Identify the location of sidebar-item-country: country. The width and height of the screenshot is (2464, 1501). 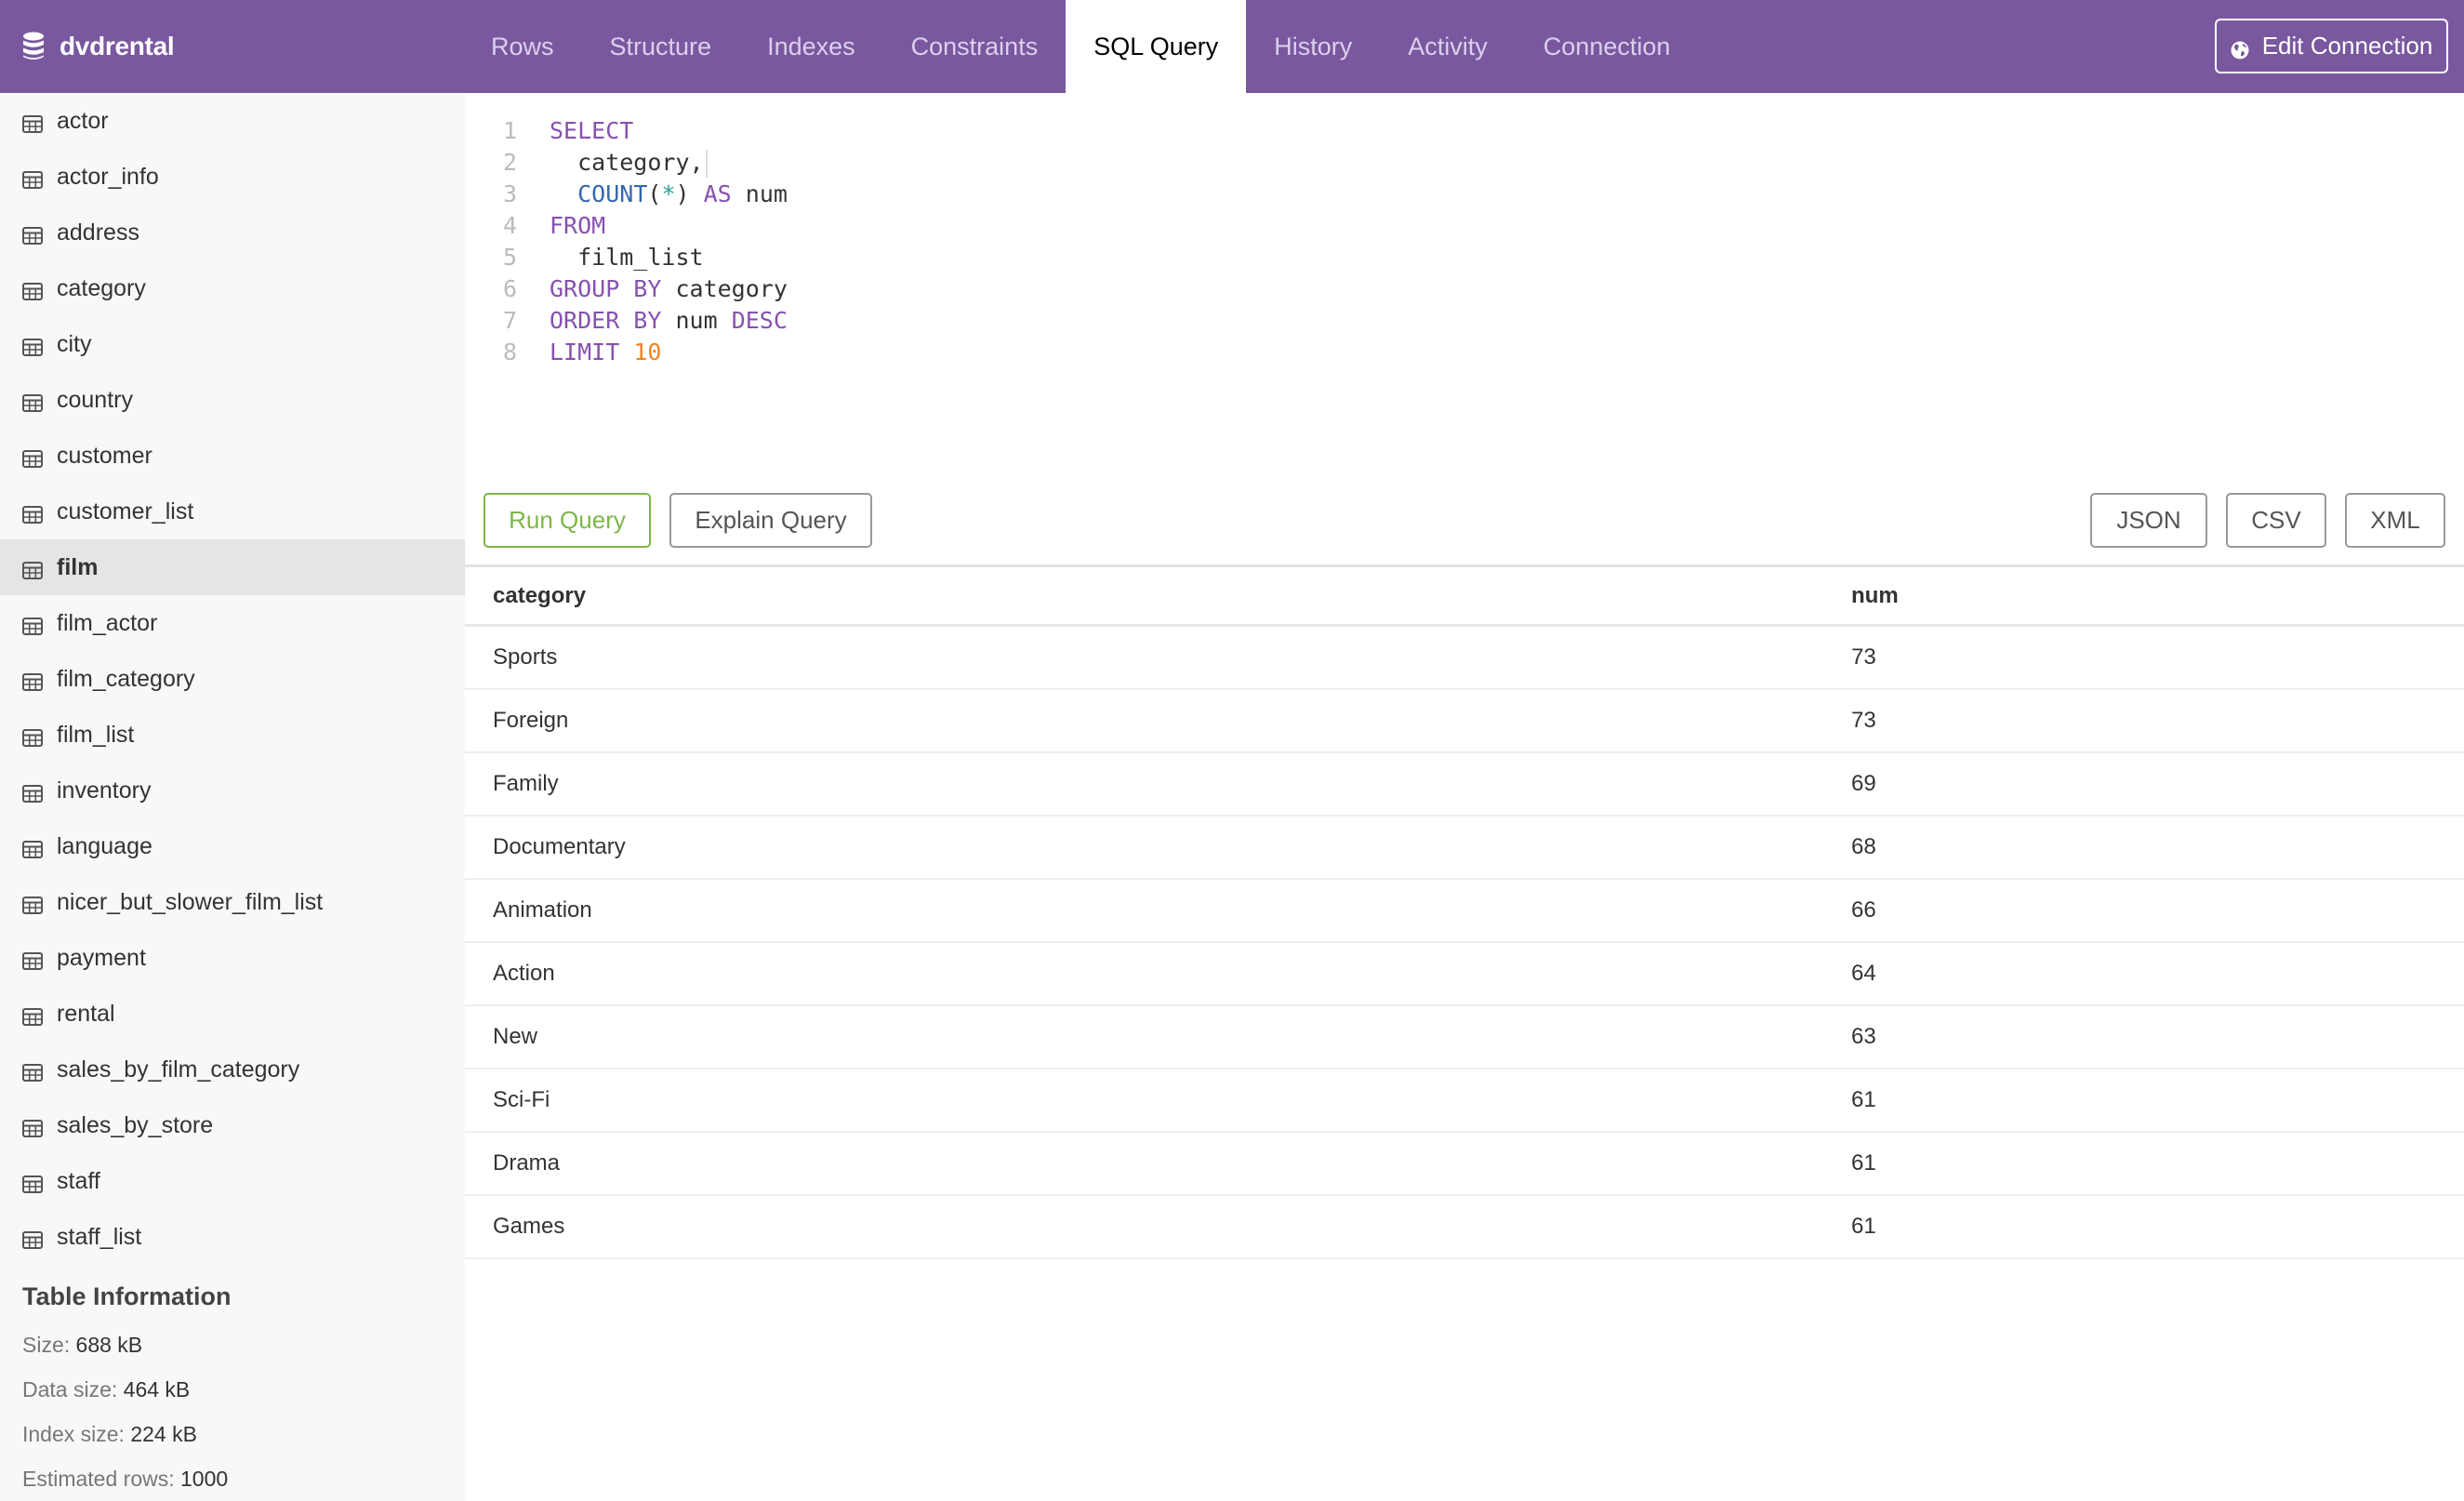
(232, 400).